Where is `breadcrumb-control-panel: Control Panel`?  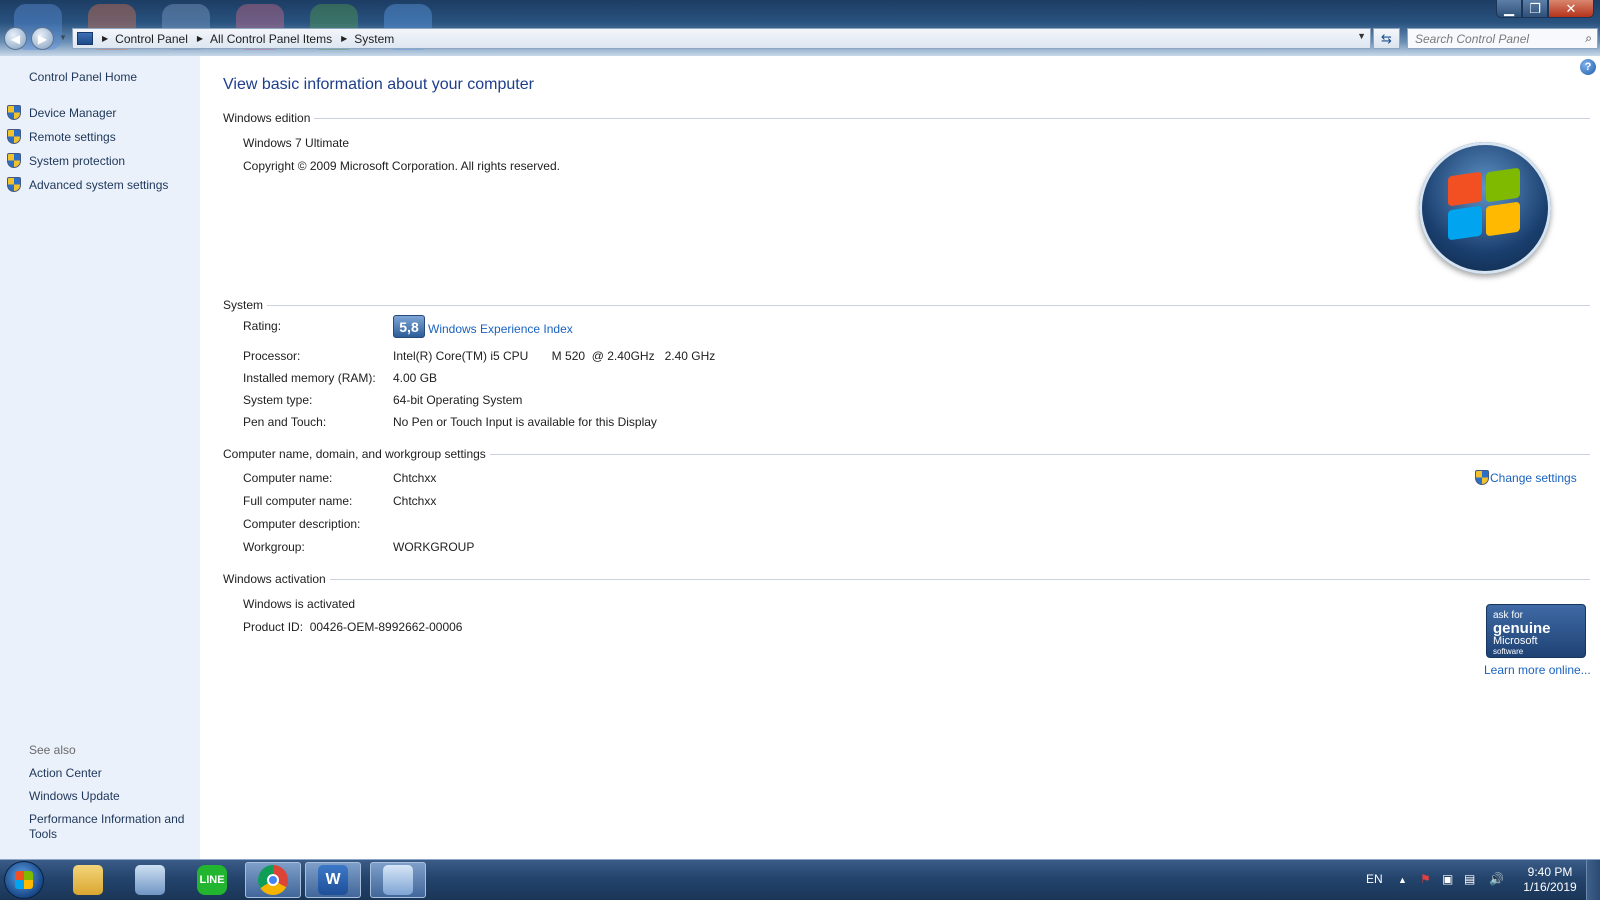
breadcrumb-control-panel: Control Panel is located at coordinates (151, 39).